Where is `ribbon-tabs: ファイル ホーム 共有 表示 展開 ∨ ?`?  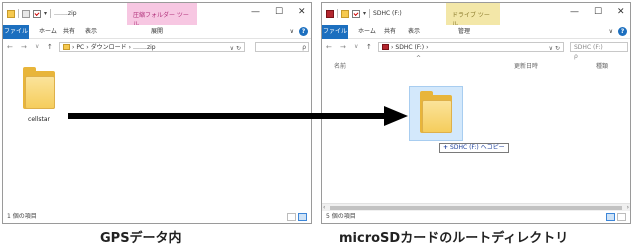
ribbon-tabs: ファイル ホーム 共有 表示 展開 ∨ ? is located at coordinates (157, 32).